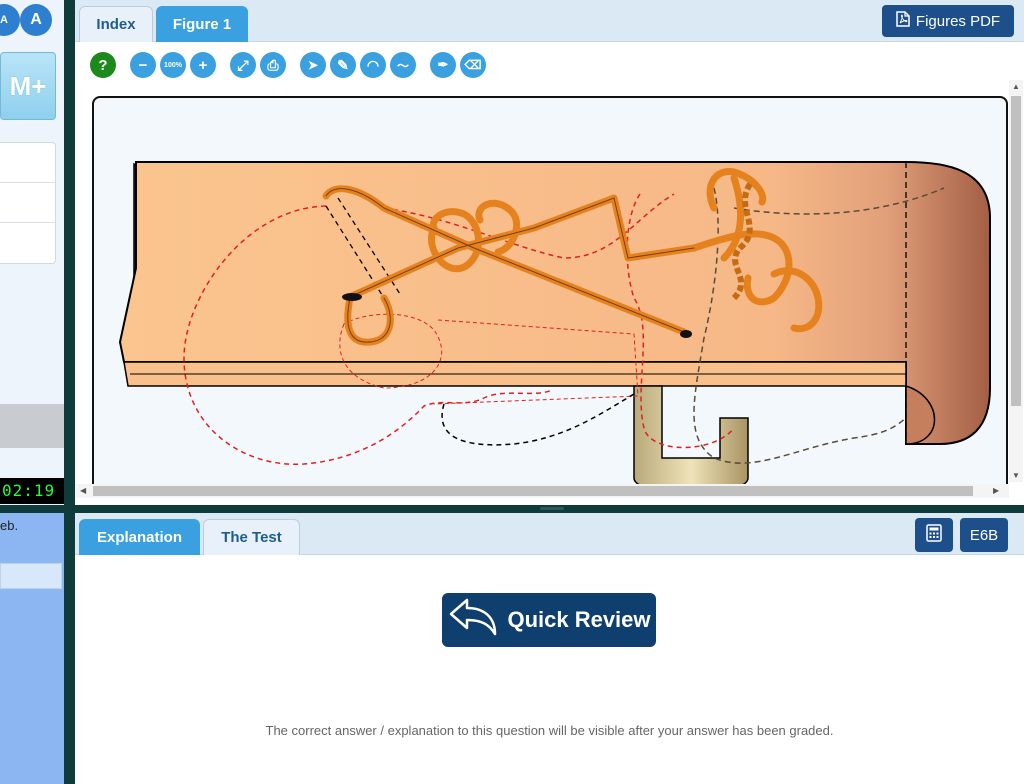  Describe the element at coordinates (4, 20) in the screenshot. I see `font-decrease-label: A` at that location.